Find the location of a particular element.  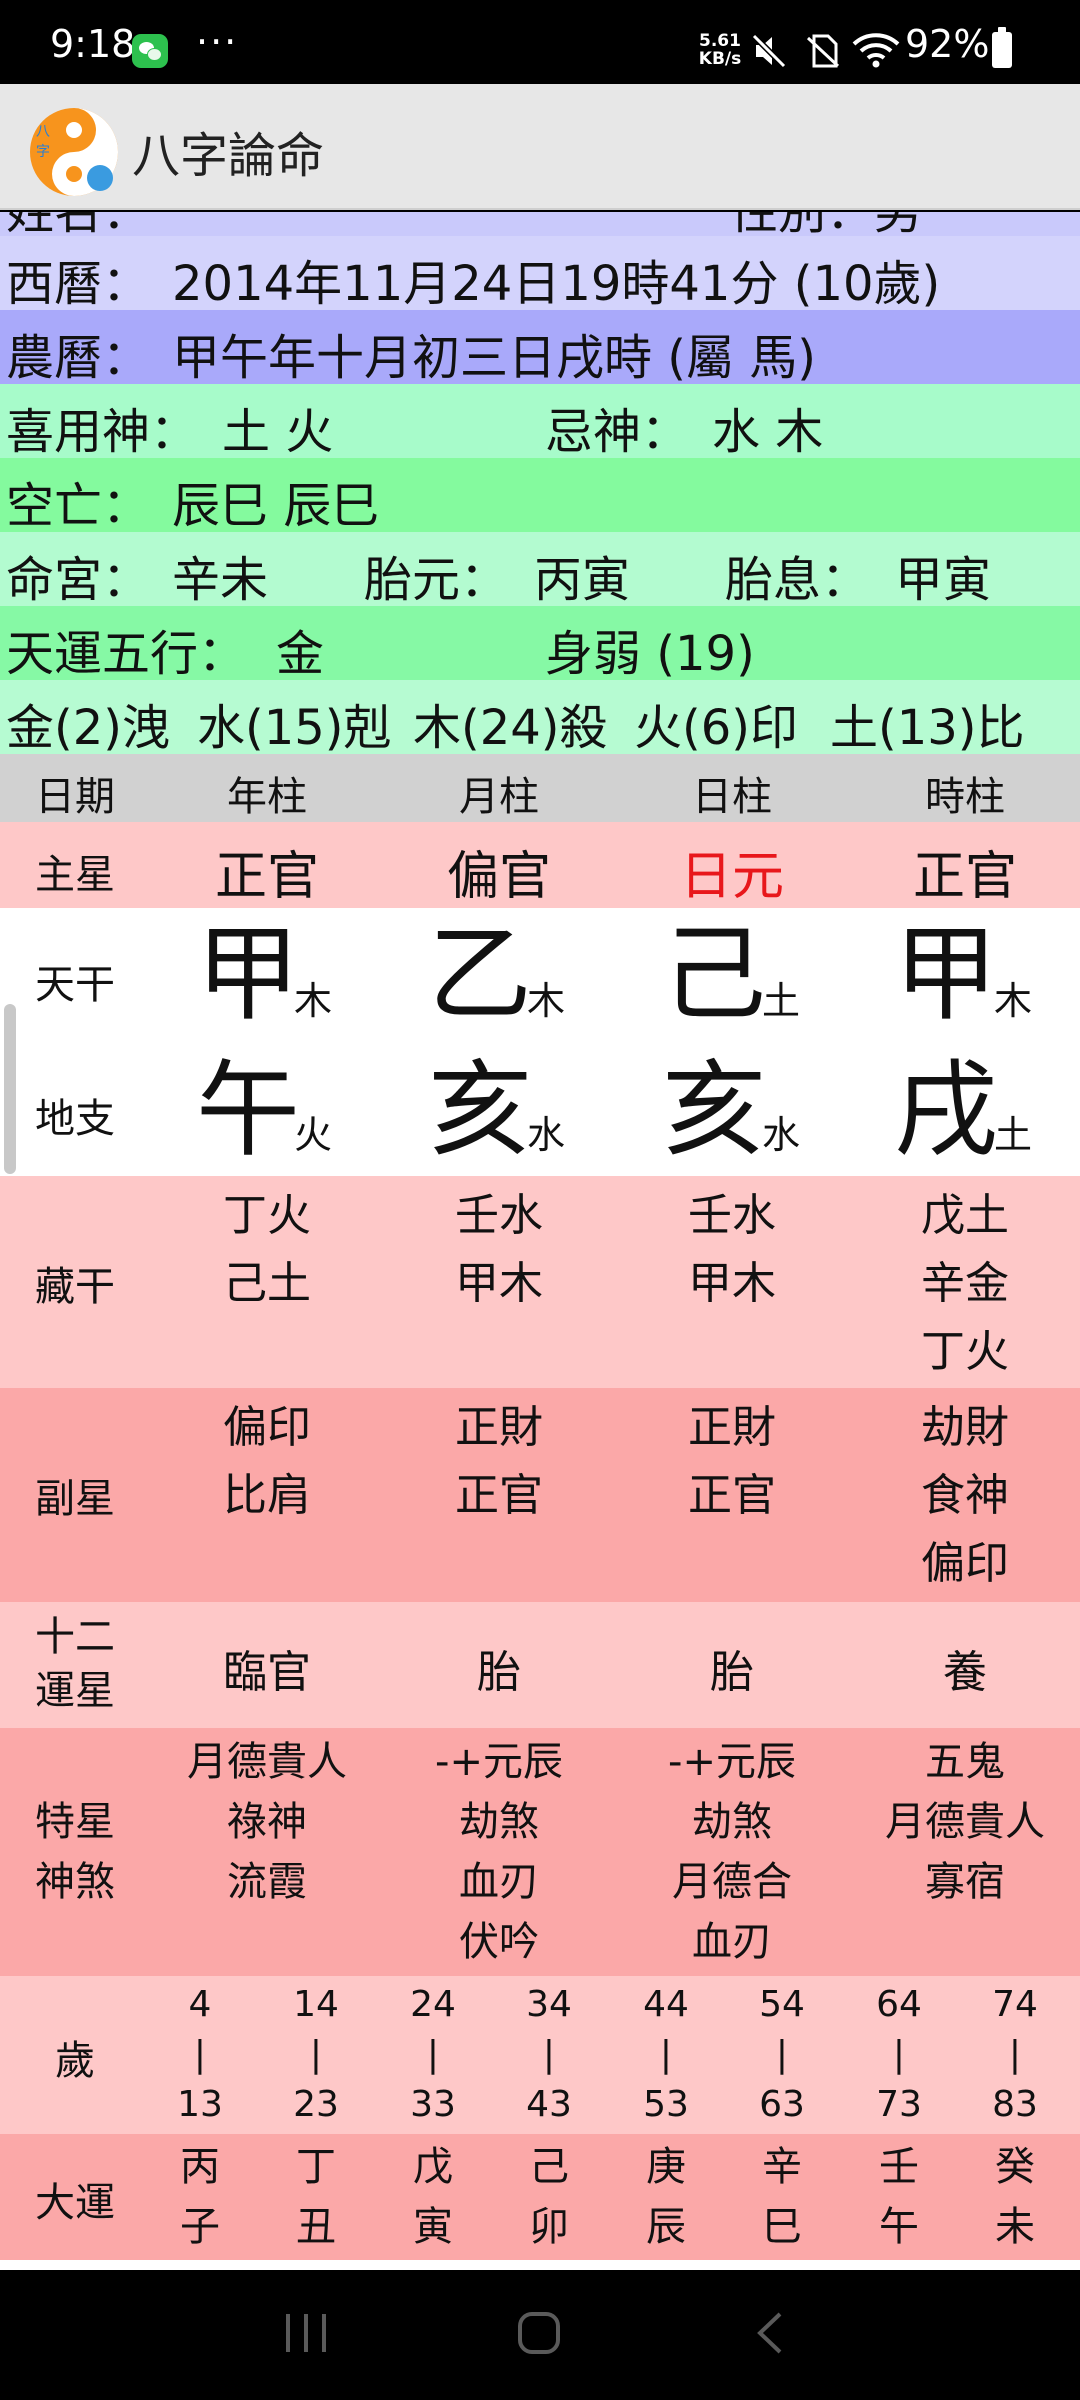

branch-month-element: 水 is located at coordinates (546, 1135).